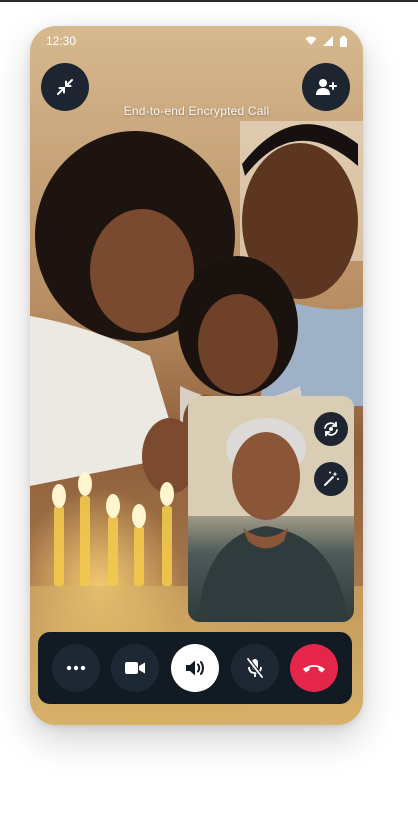  I want to click on status-time: 12:30, so click(61, 41).